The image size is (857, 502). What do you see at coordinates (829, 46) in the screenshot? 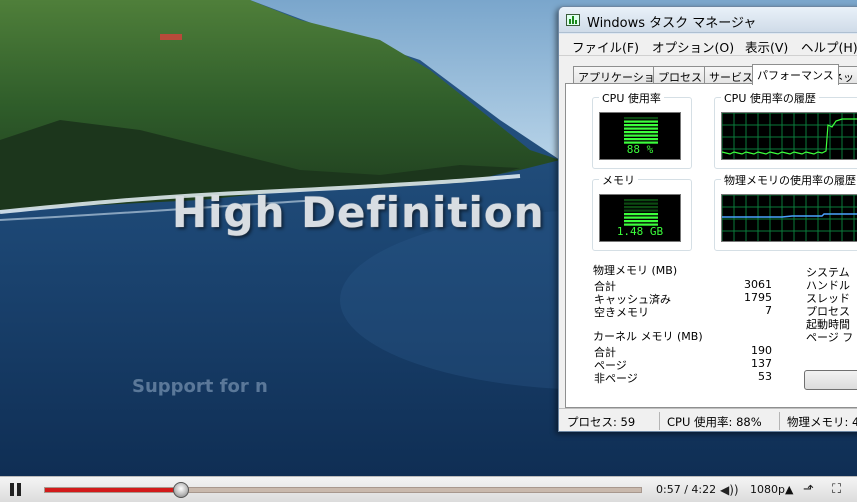
I see `menu-help: ヘルプ(H)` at bounding box center [829, 46].